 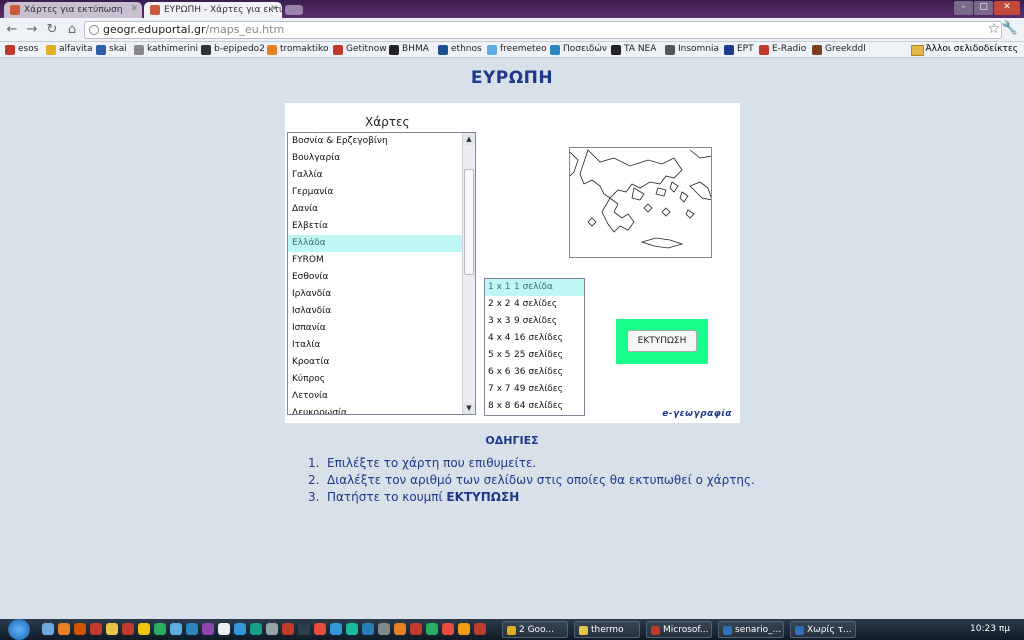 I want to click on other-bookmarks-folder: Άλλοι σελιδοδείκτες, so click(x=964, y=50).